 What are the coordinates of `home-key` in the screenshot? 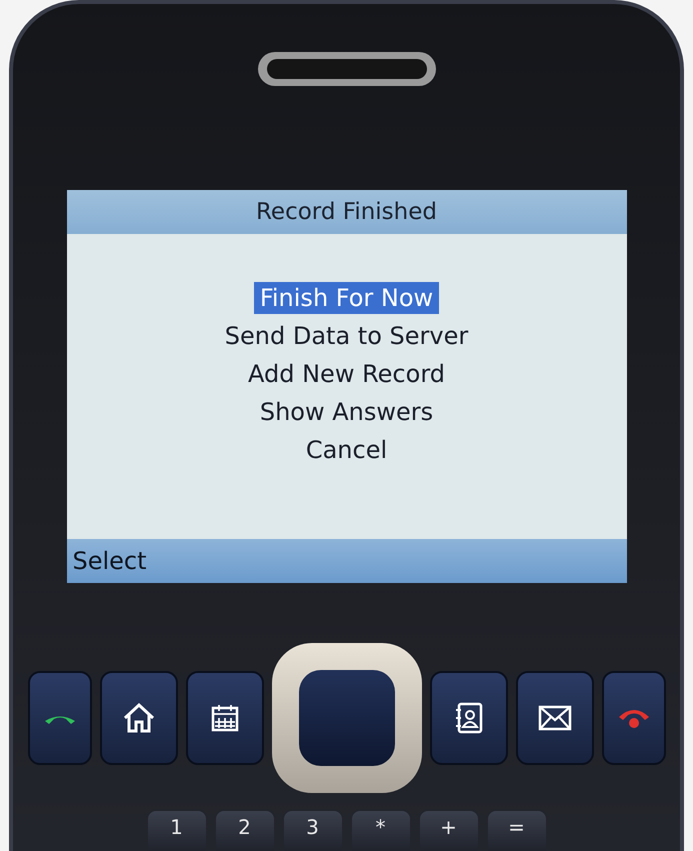 It's located at (139, 718).